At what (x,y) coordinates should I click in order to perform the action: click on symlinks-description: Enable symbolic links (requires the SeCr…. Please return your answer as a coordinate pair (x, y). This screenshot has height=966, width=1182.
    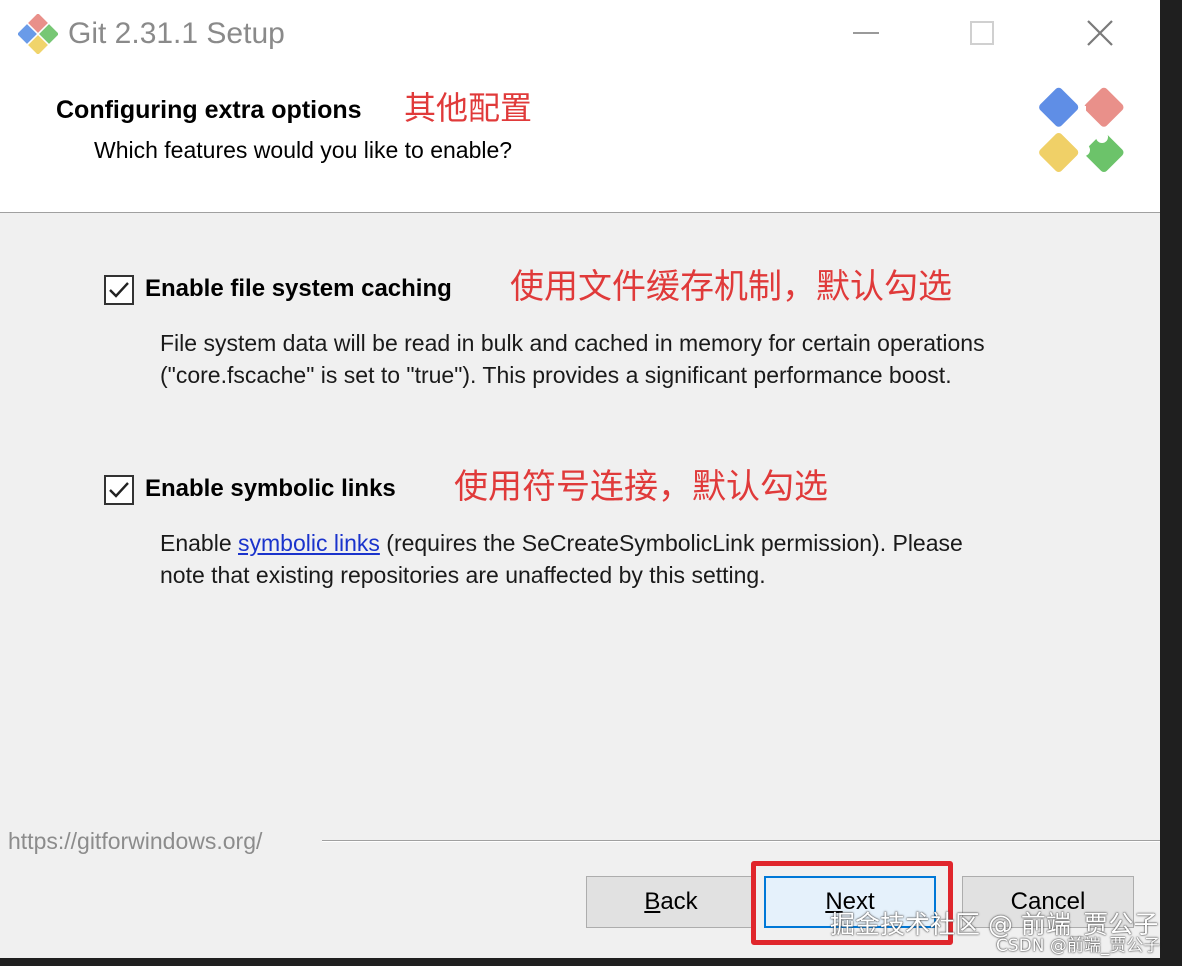
    Looking at the image, I should click on (580, 559).